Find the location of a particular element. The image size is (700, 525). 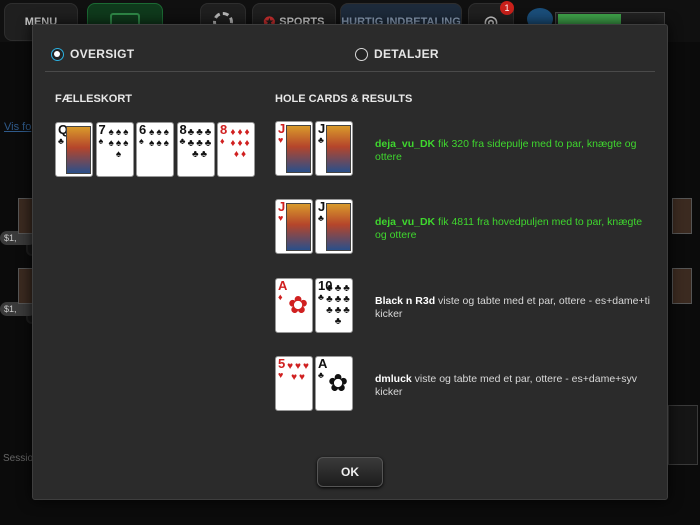

tab-overview: OVERSIGT is located at coordinates (92, 54).